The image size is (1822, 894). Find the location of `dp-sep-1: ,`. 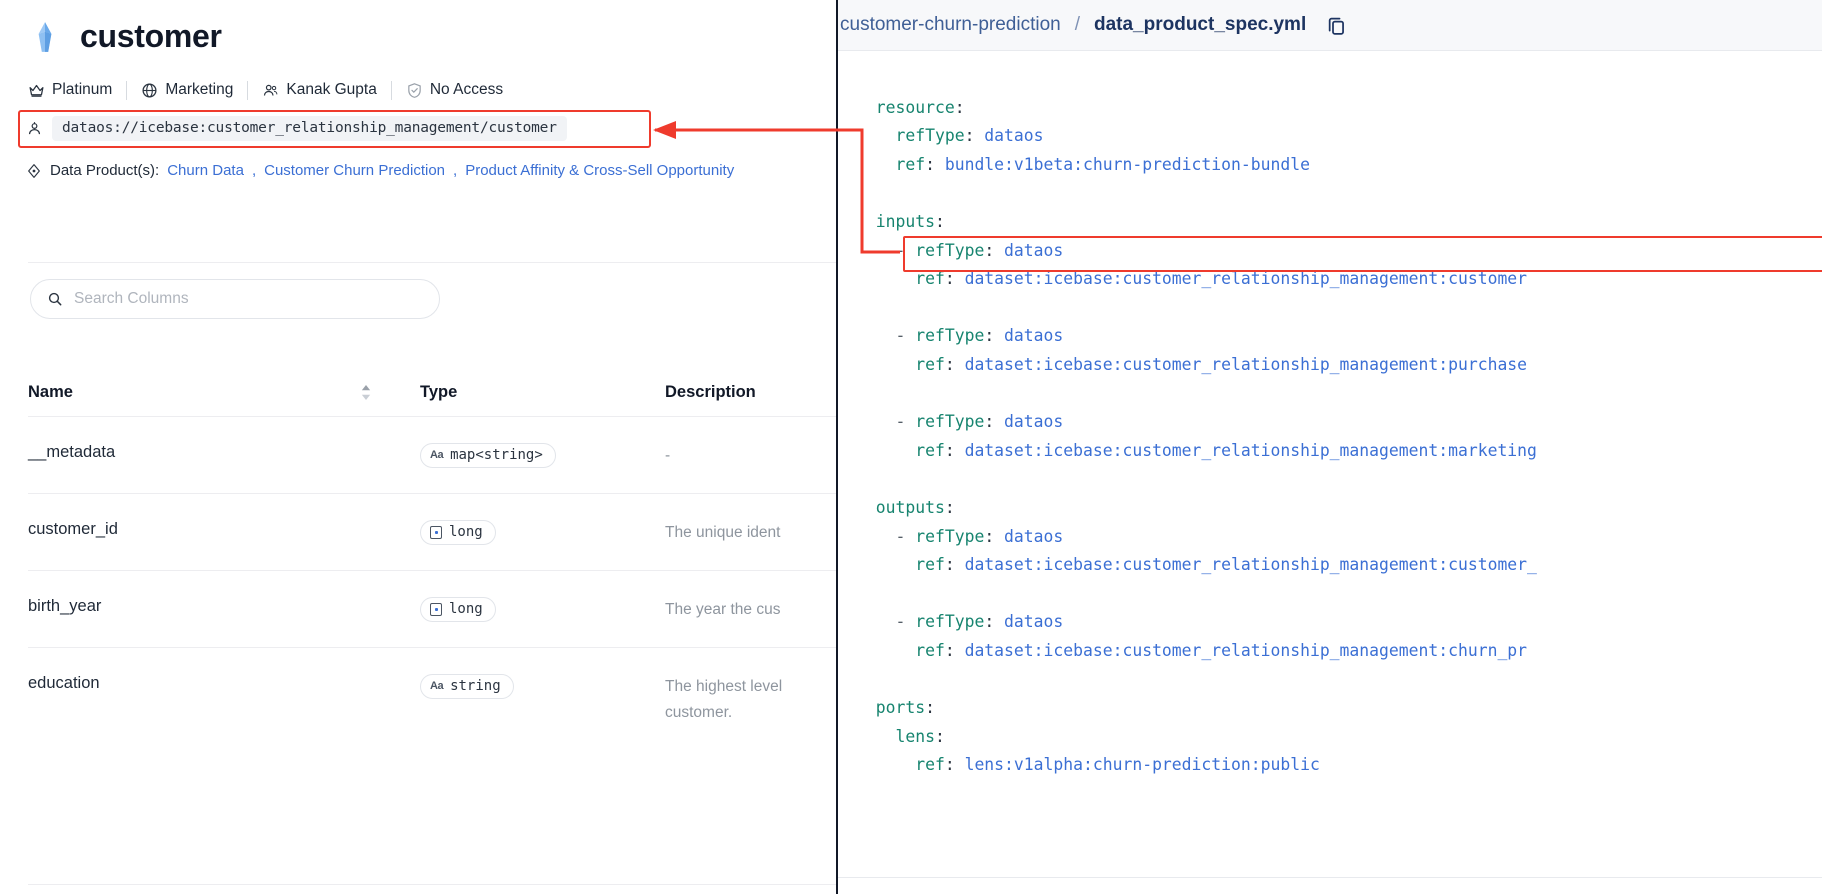

dp-sep-1: , is located at coordinates (455, 170).